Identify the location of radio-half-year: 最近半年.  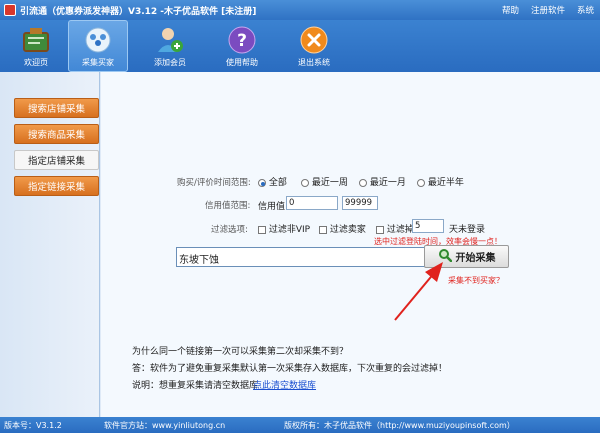
(440, 181).